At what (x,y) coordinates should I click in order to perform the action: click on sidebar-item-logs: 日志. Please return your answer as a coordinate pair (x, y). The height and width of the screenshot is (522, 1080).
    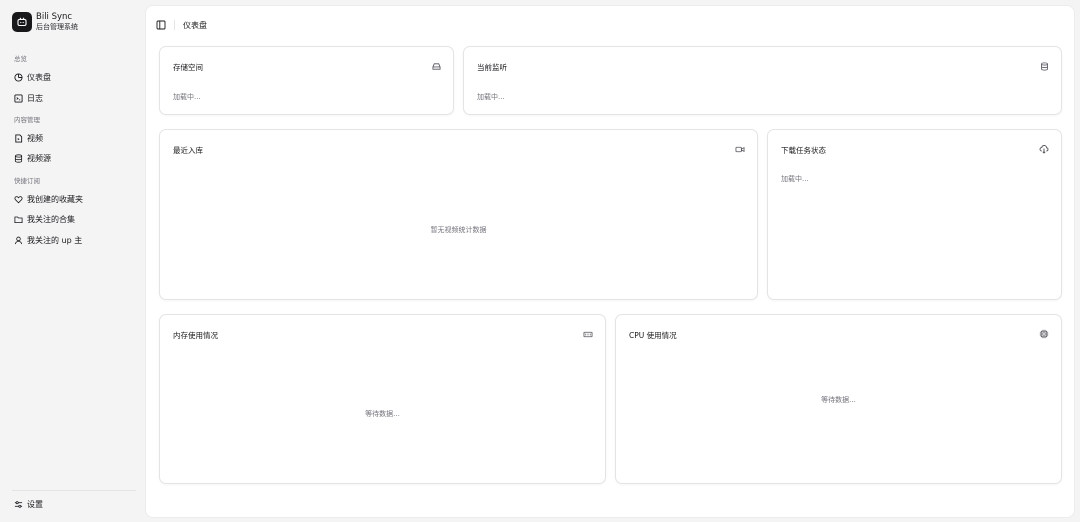
    Looking at the image, I should click on (74, 98).